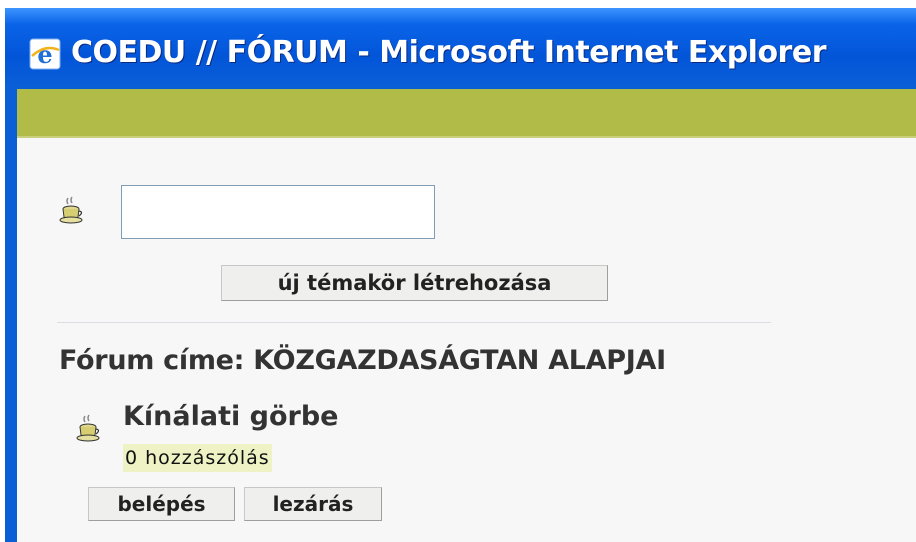 The width and height of the screenshot is (916, 542). Describe the element at coordinates (466, 113) in the screenshot. I see `header-bar` at that location.